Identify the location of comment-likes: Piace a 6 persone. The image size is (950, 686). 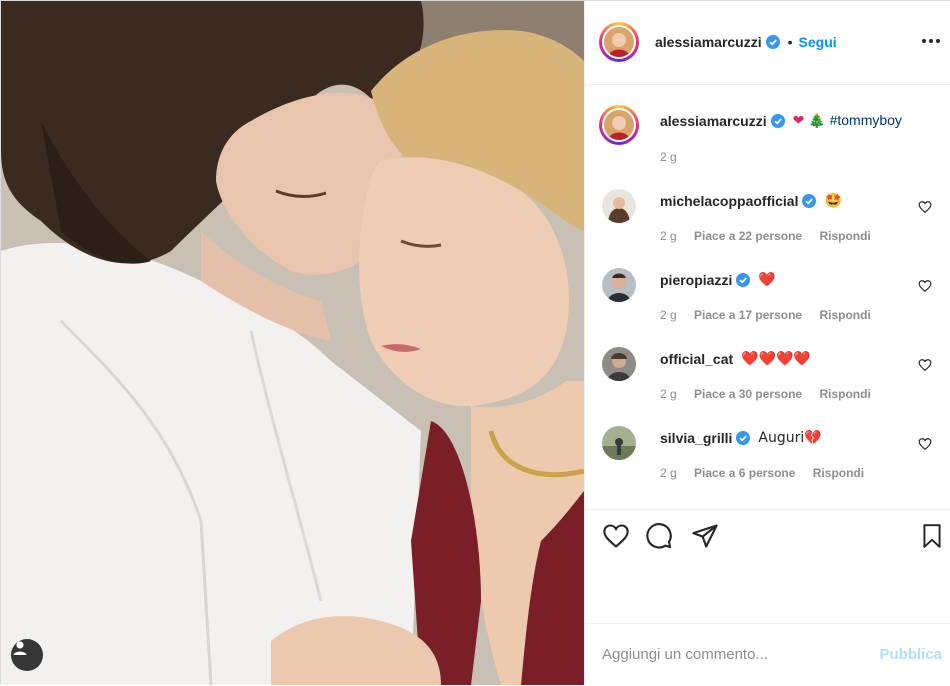
(744, 473).